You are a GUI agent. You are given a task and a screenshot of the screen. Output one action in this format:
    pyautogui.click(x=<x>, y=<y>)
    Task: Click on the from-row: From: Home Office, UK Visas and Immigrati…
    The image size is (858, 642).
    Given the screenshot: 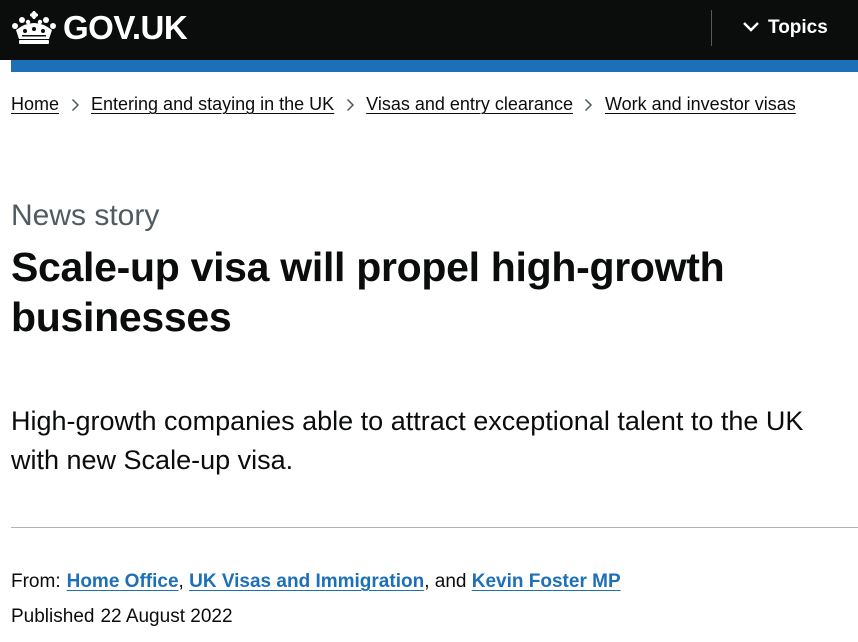 What is the action you would take?
    pyautogui.click(x=316, y=582)
    